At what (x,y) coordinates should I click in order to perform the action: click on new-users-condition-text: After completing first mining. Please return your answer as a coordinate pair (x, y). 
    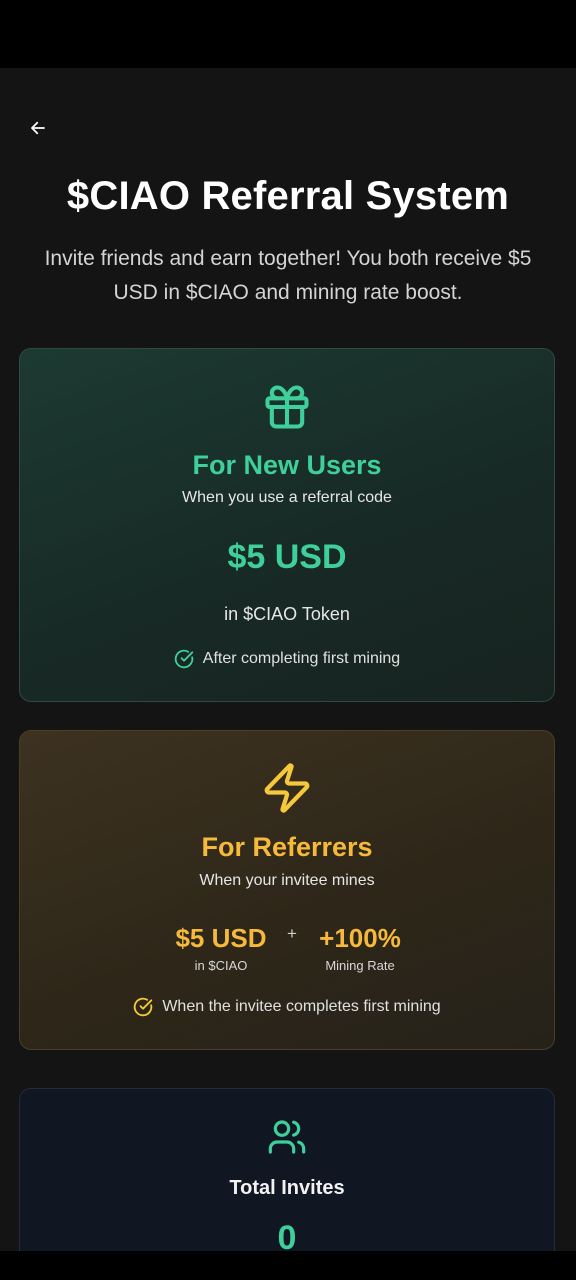
    Looking at the image, I should click on (301, 658).